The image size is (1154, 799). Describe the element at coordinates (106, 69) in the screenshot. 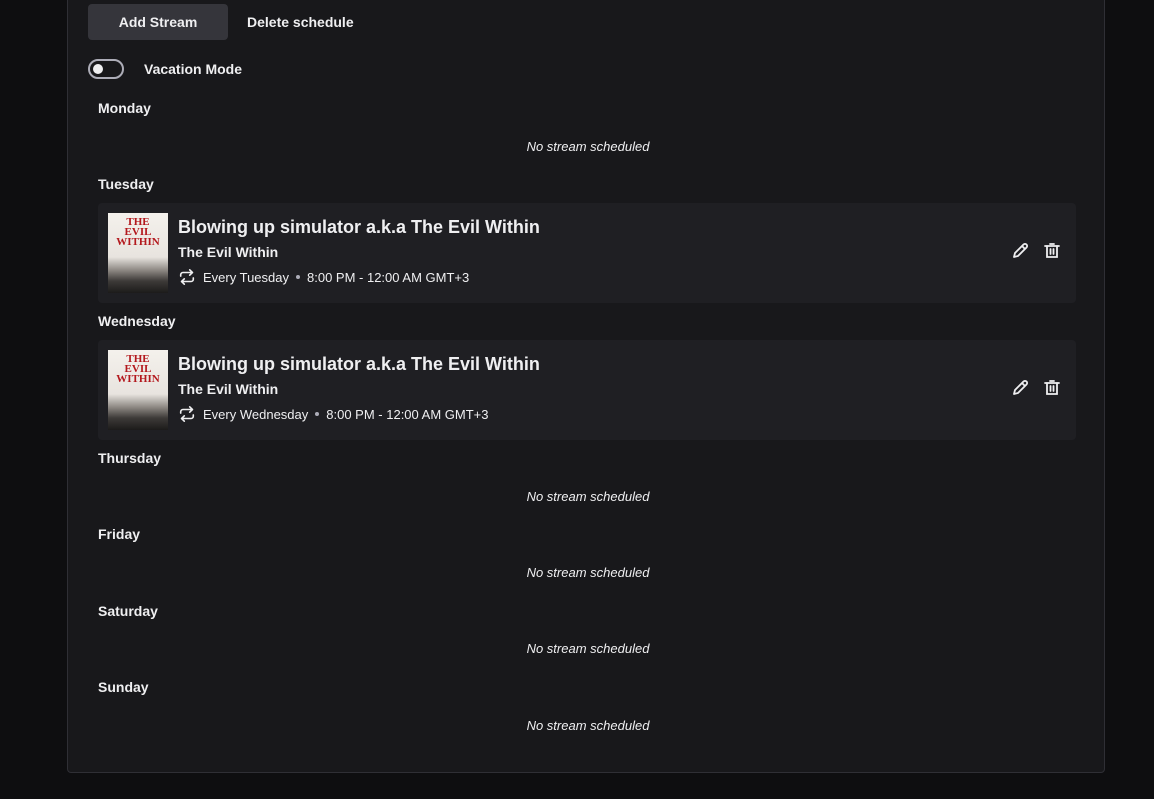

I see `vacation-mode-toggle` at that location.